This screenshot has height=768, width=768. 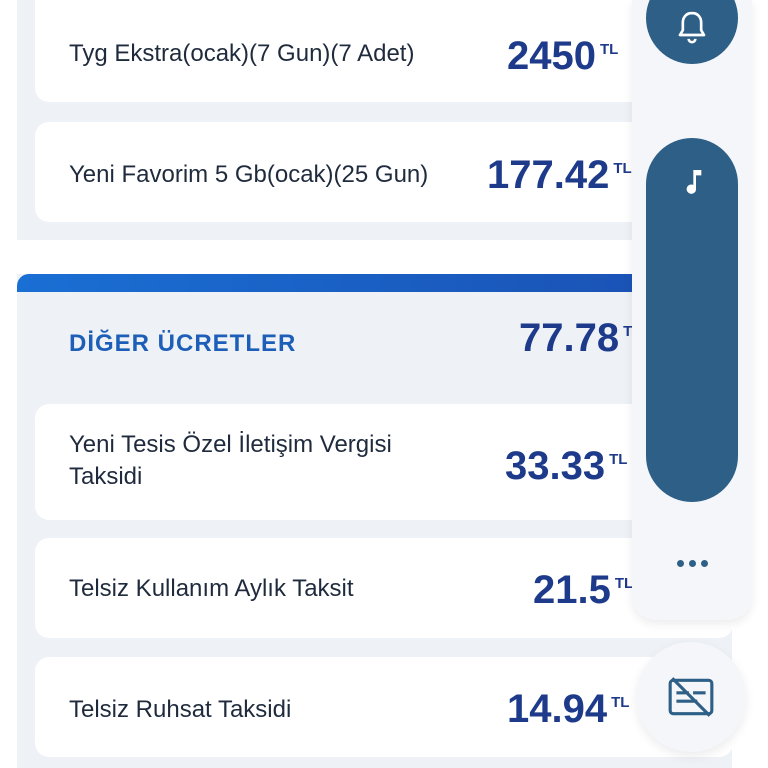 What do you see at coordinates (183, 343) in the screenshot?
I see `section-title: DİĞER ÜCRETLER` at bounding box center [183, 343].